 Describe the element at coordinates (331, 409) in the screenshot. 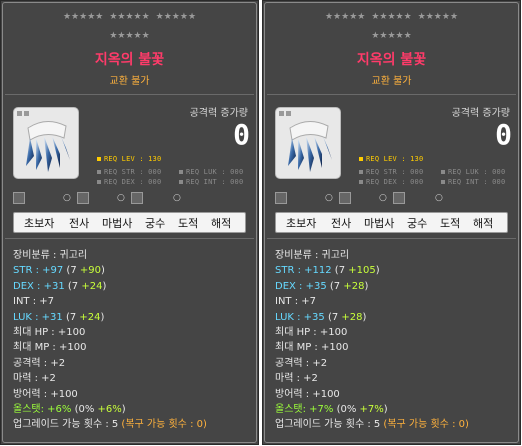

I see `stat-all: 올스탯: +7% (0% +7%)` at that location.